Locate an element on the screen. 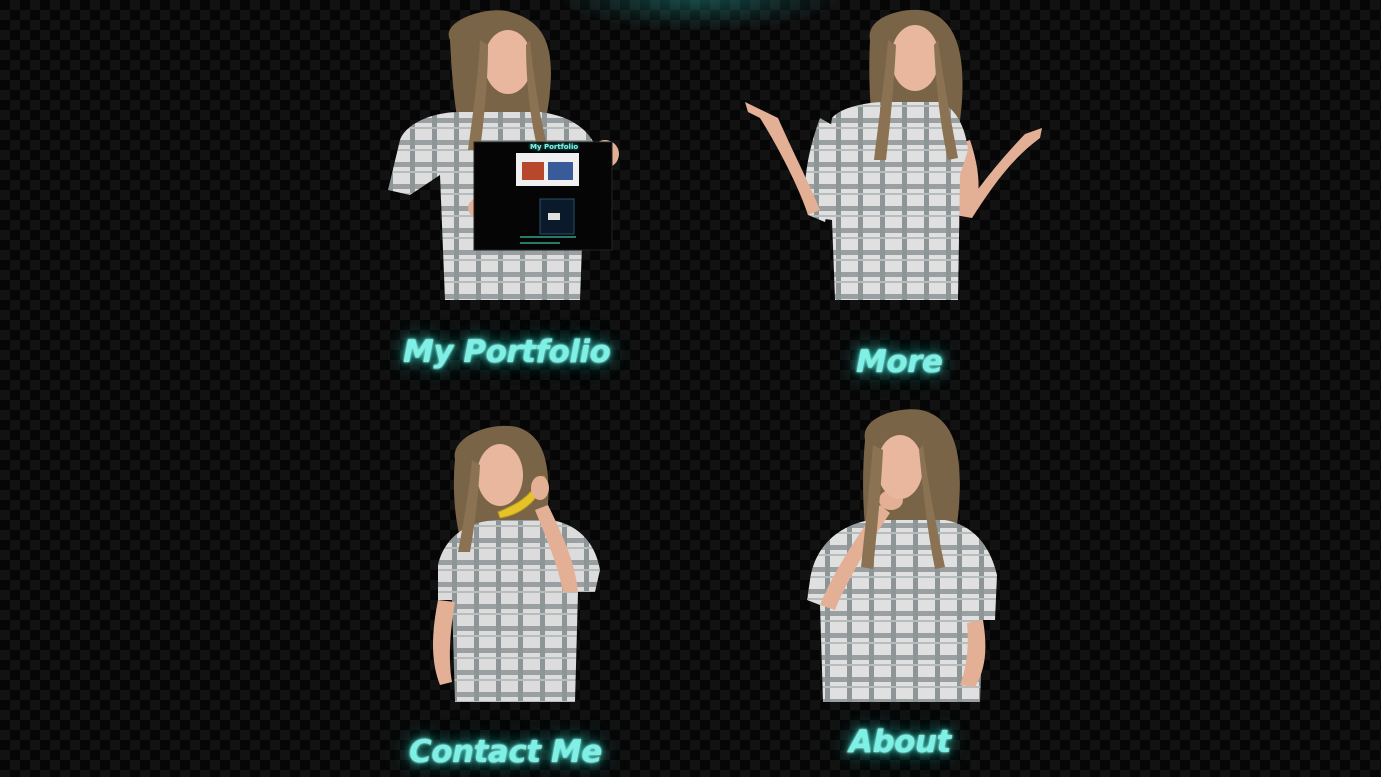 The image size is (1381, 777). portfolio-sign-title: My Portfolio is located at coordinates (554, 147).